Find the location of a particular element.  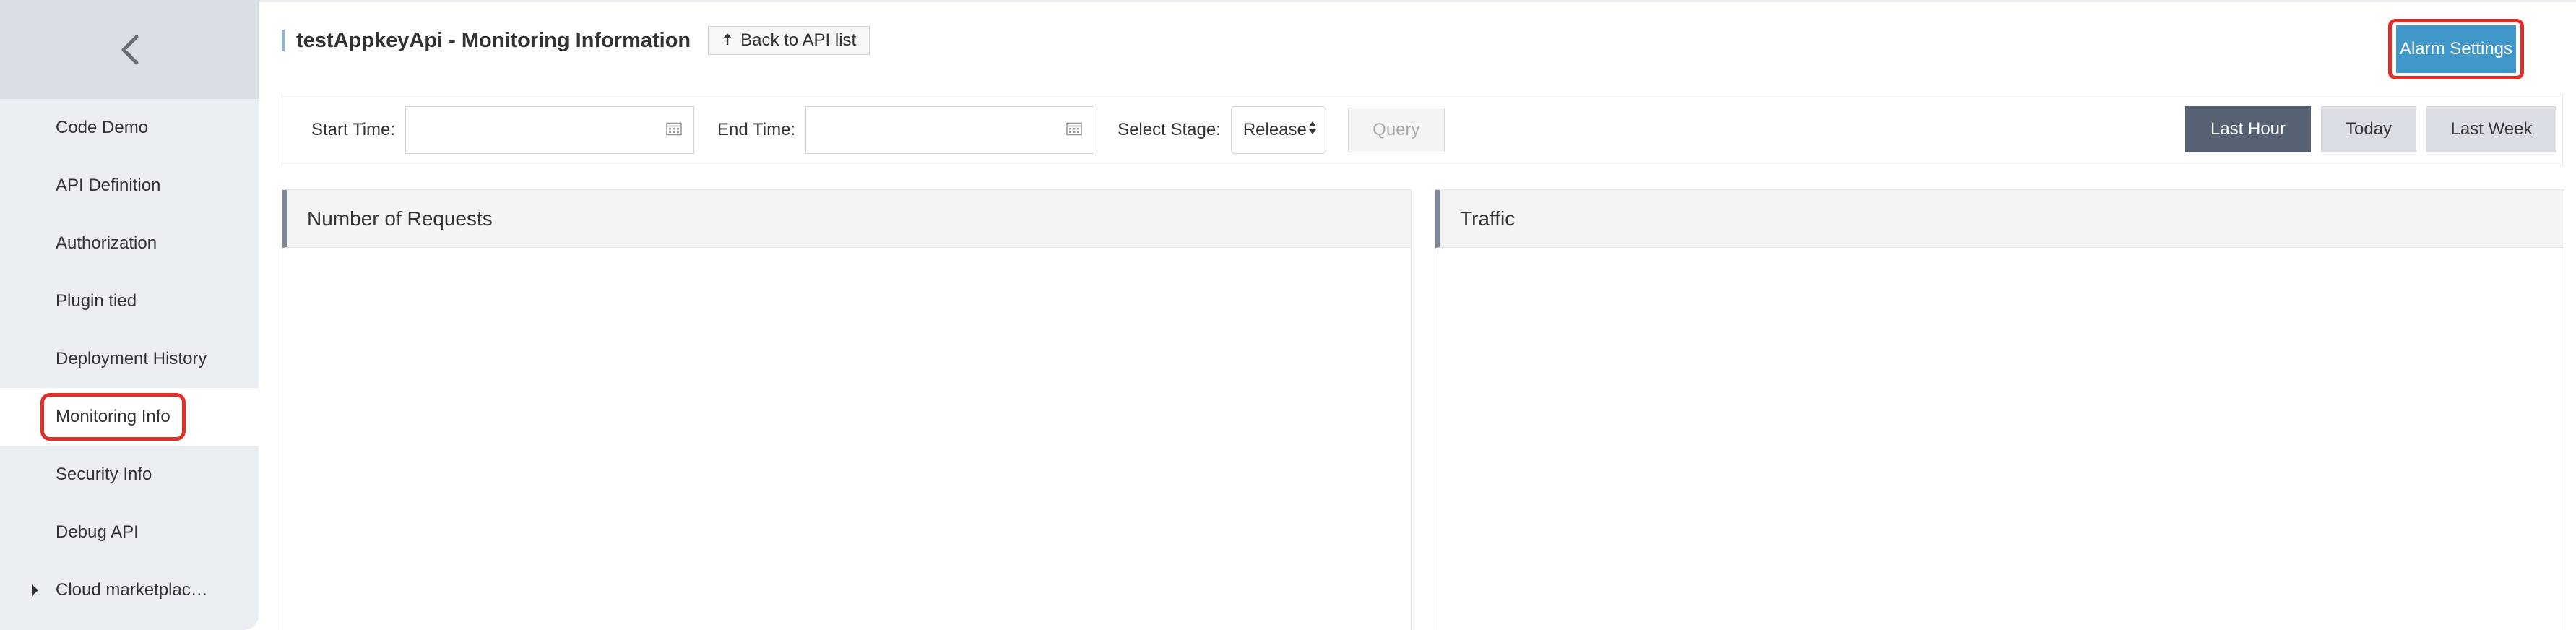

alarm-settings-highlight: Alarm Settings is located at coordinates (2456, 49).